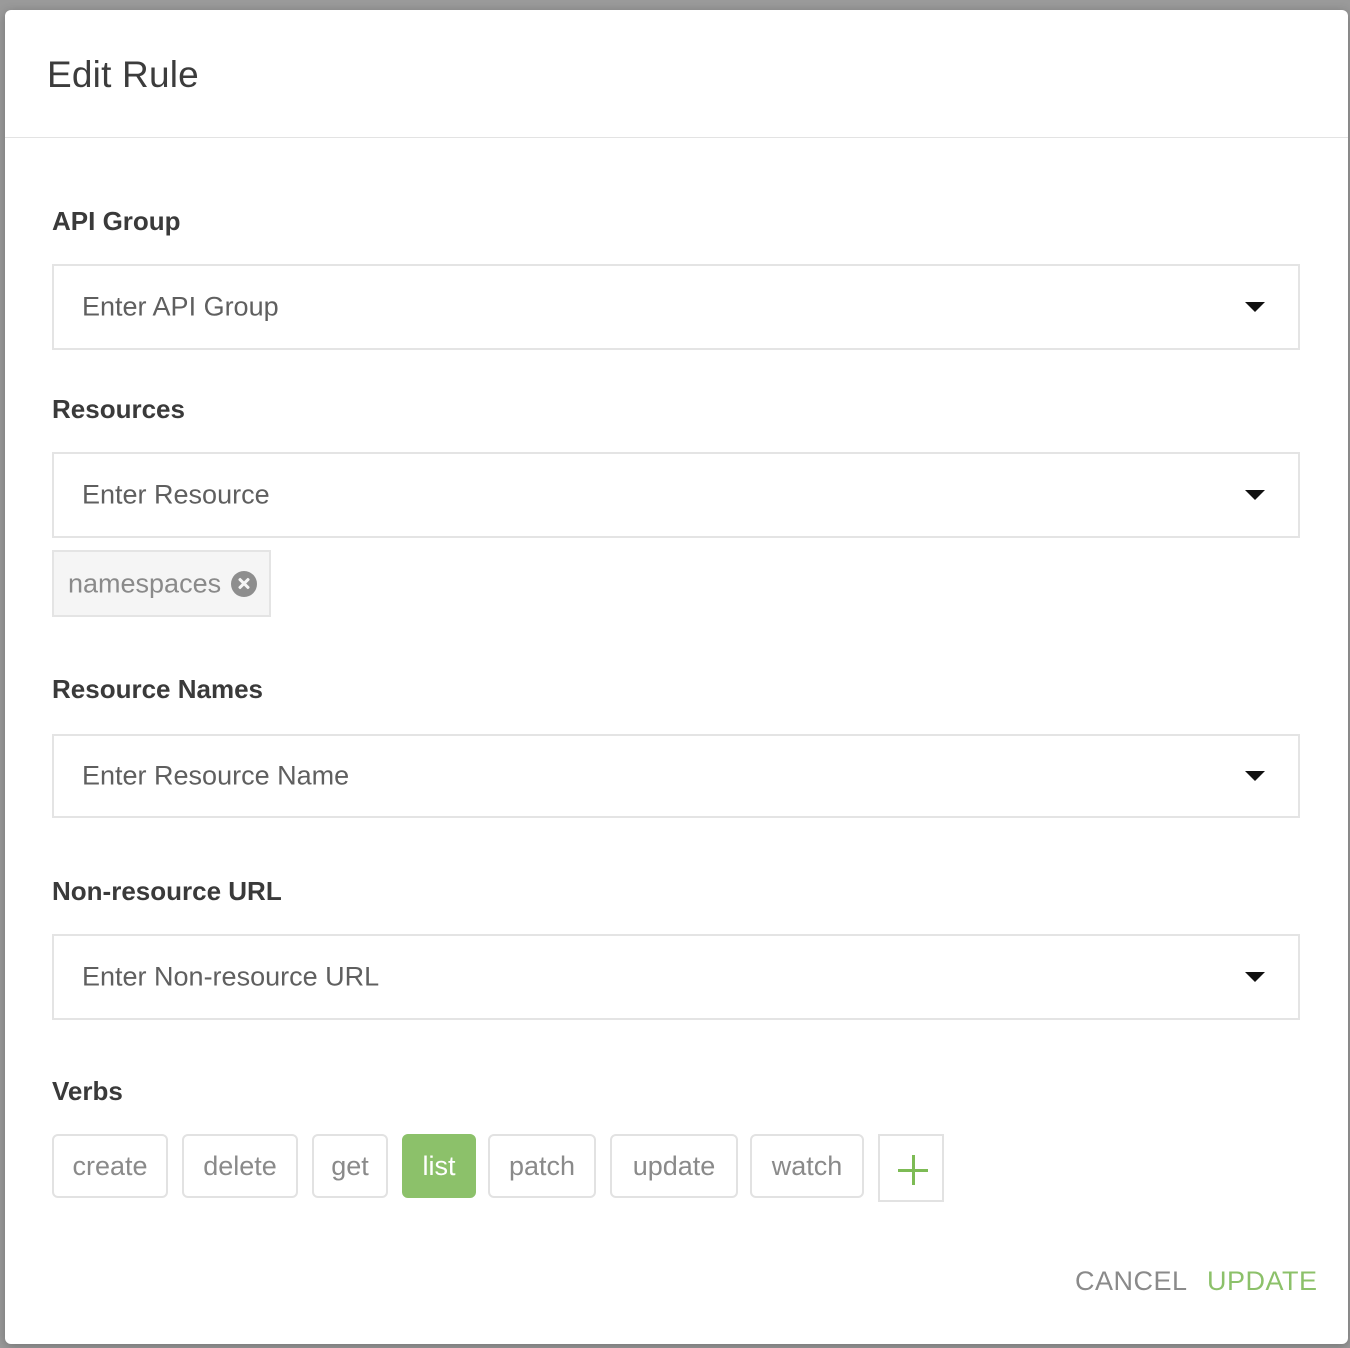 The width and height of the screenshot is (1350, 1348). What do you see at coordinates (674, 1166) in the screenshot?
I see `verb-update: update` at bounding box center [674, 1166].